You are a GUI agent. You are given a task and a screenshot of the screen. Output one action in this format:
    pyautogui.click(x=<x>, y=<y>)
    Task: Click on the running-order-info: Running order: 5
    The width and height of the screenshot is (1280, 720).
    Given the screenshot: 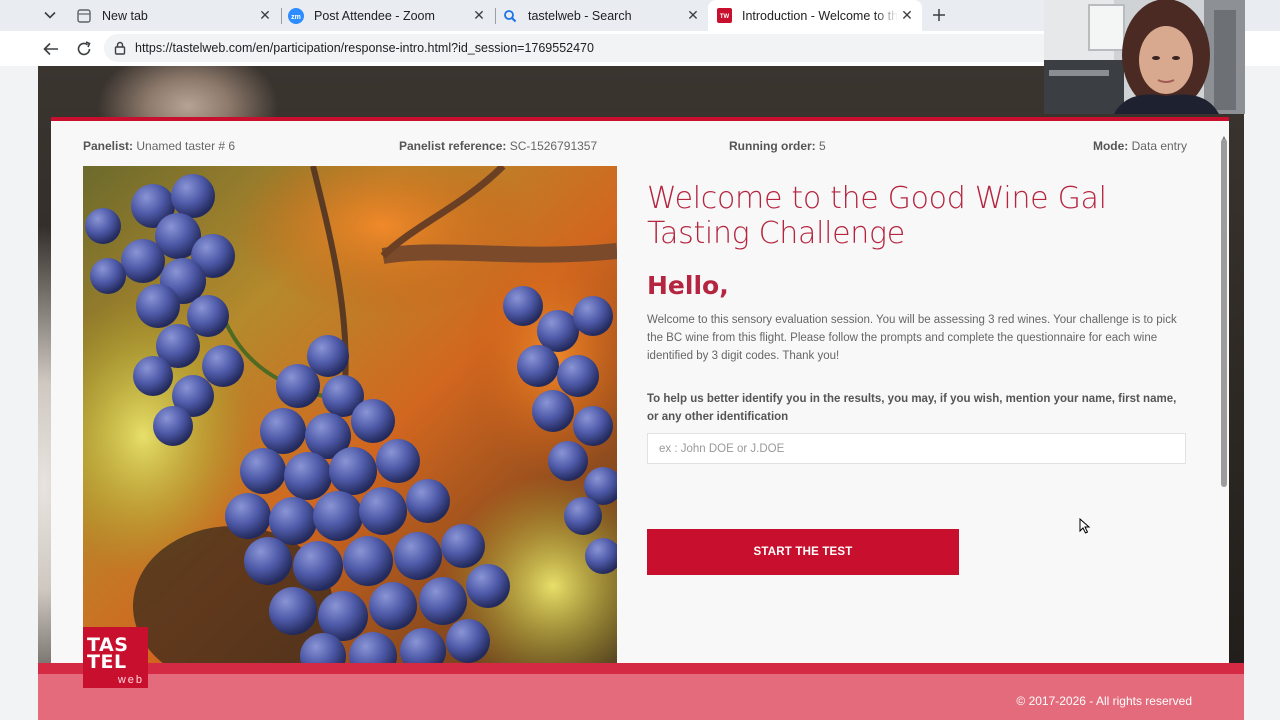 What is the action you would take?
    pyautogui.click(x=777, y=146)
    